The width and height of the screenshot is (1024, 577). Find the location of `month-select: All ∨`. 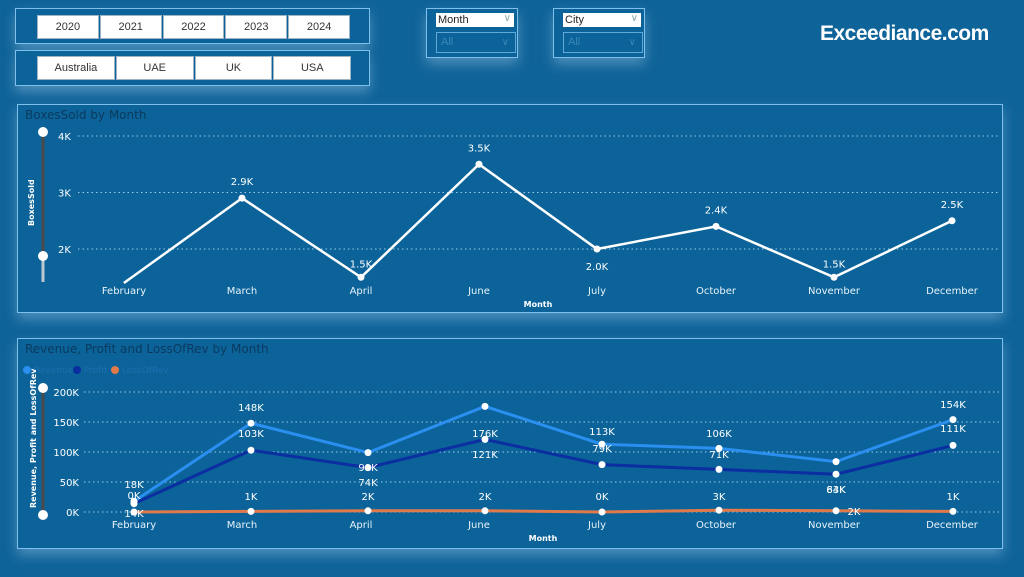

month-select: All ∨ is located at coordinates (476, 42).